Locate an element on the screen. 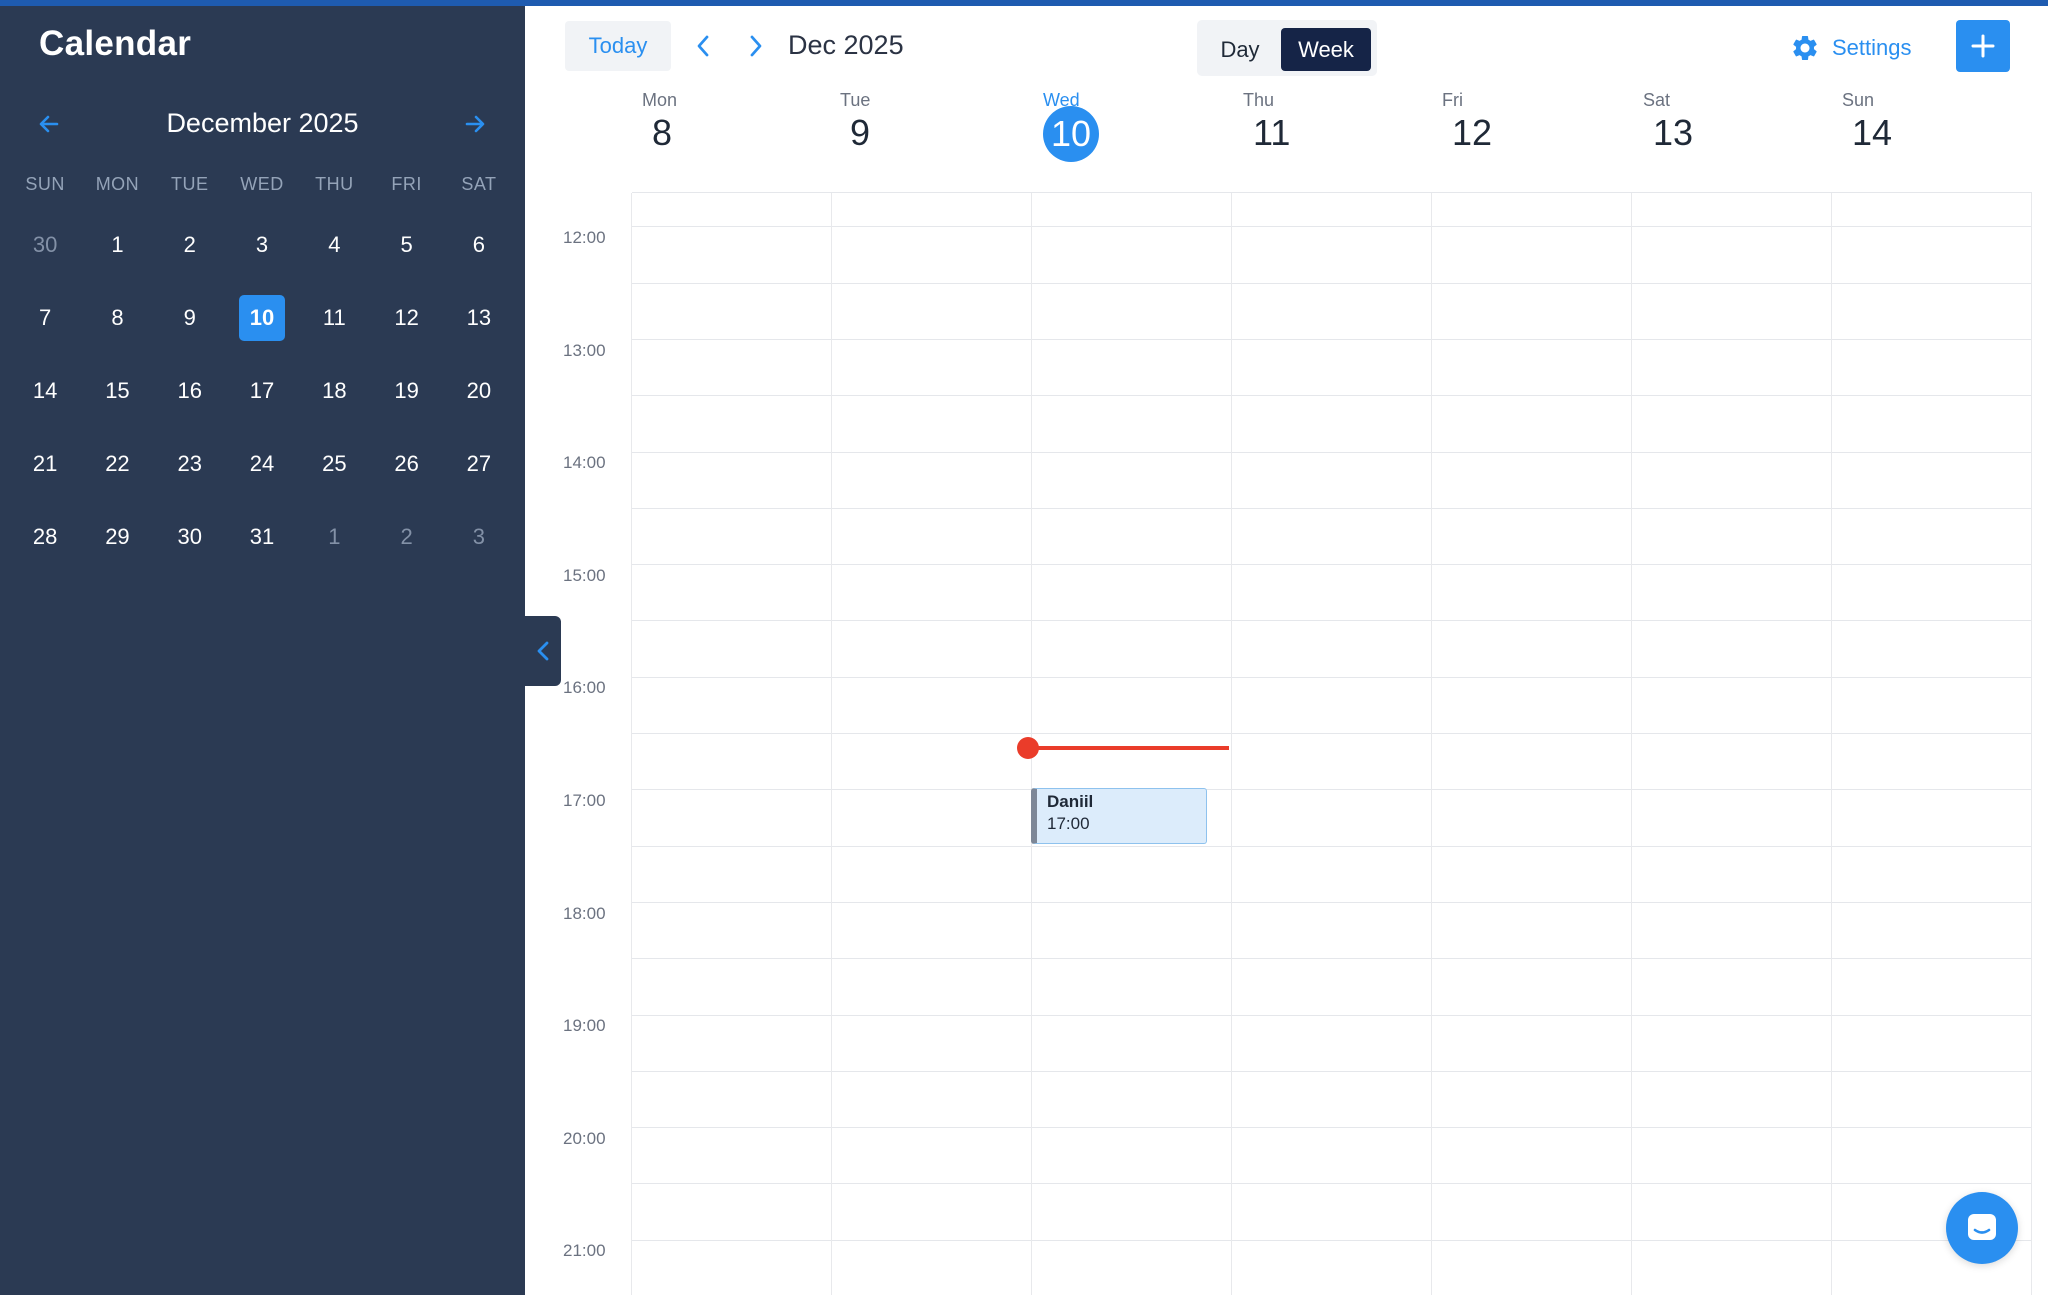 Image resolution: width=2048 pixels, height=1295 pixels. mini-calendar-header: December 2025 is located at coordinates (262, 124).